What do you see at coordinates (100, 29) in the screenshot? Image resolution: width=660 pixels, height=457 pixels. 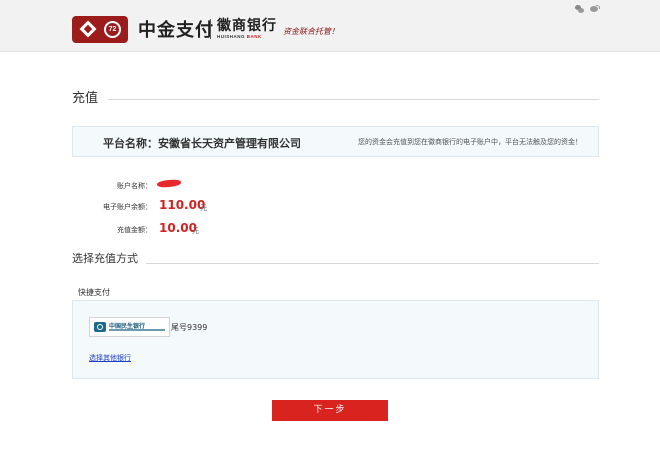 I see `cicpa-logo: 72` at bounding box center [100, 29].